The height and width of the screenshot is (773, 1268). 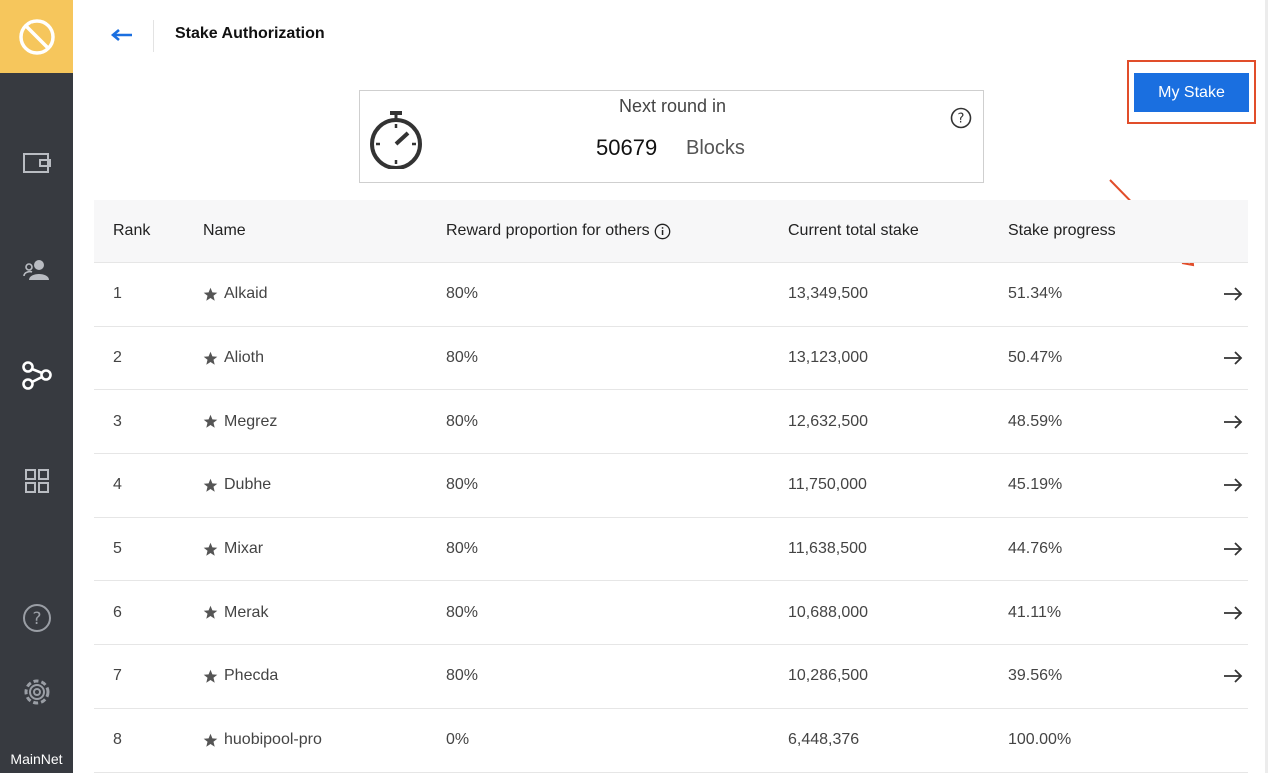 I want to click on settings-icon, so click(x=36, y=692).